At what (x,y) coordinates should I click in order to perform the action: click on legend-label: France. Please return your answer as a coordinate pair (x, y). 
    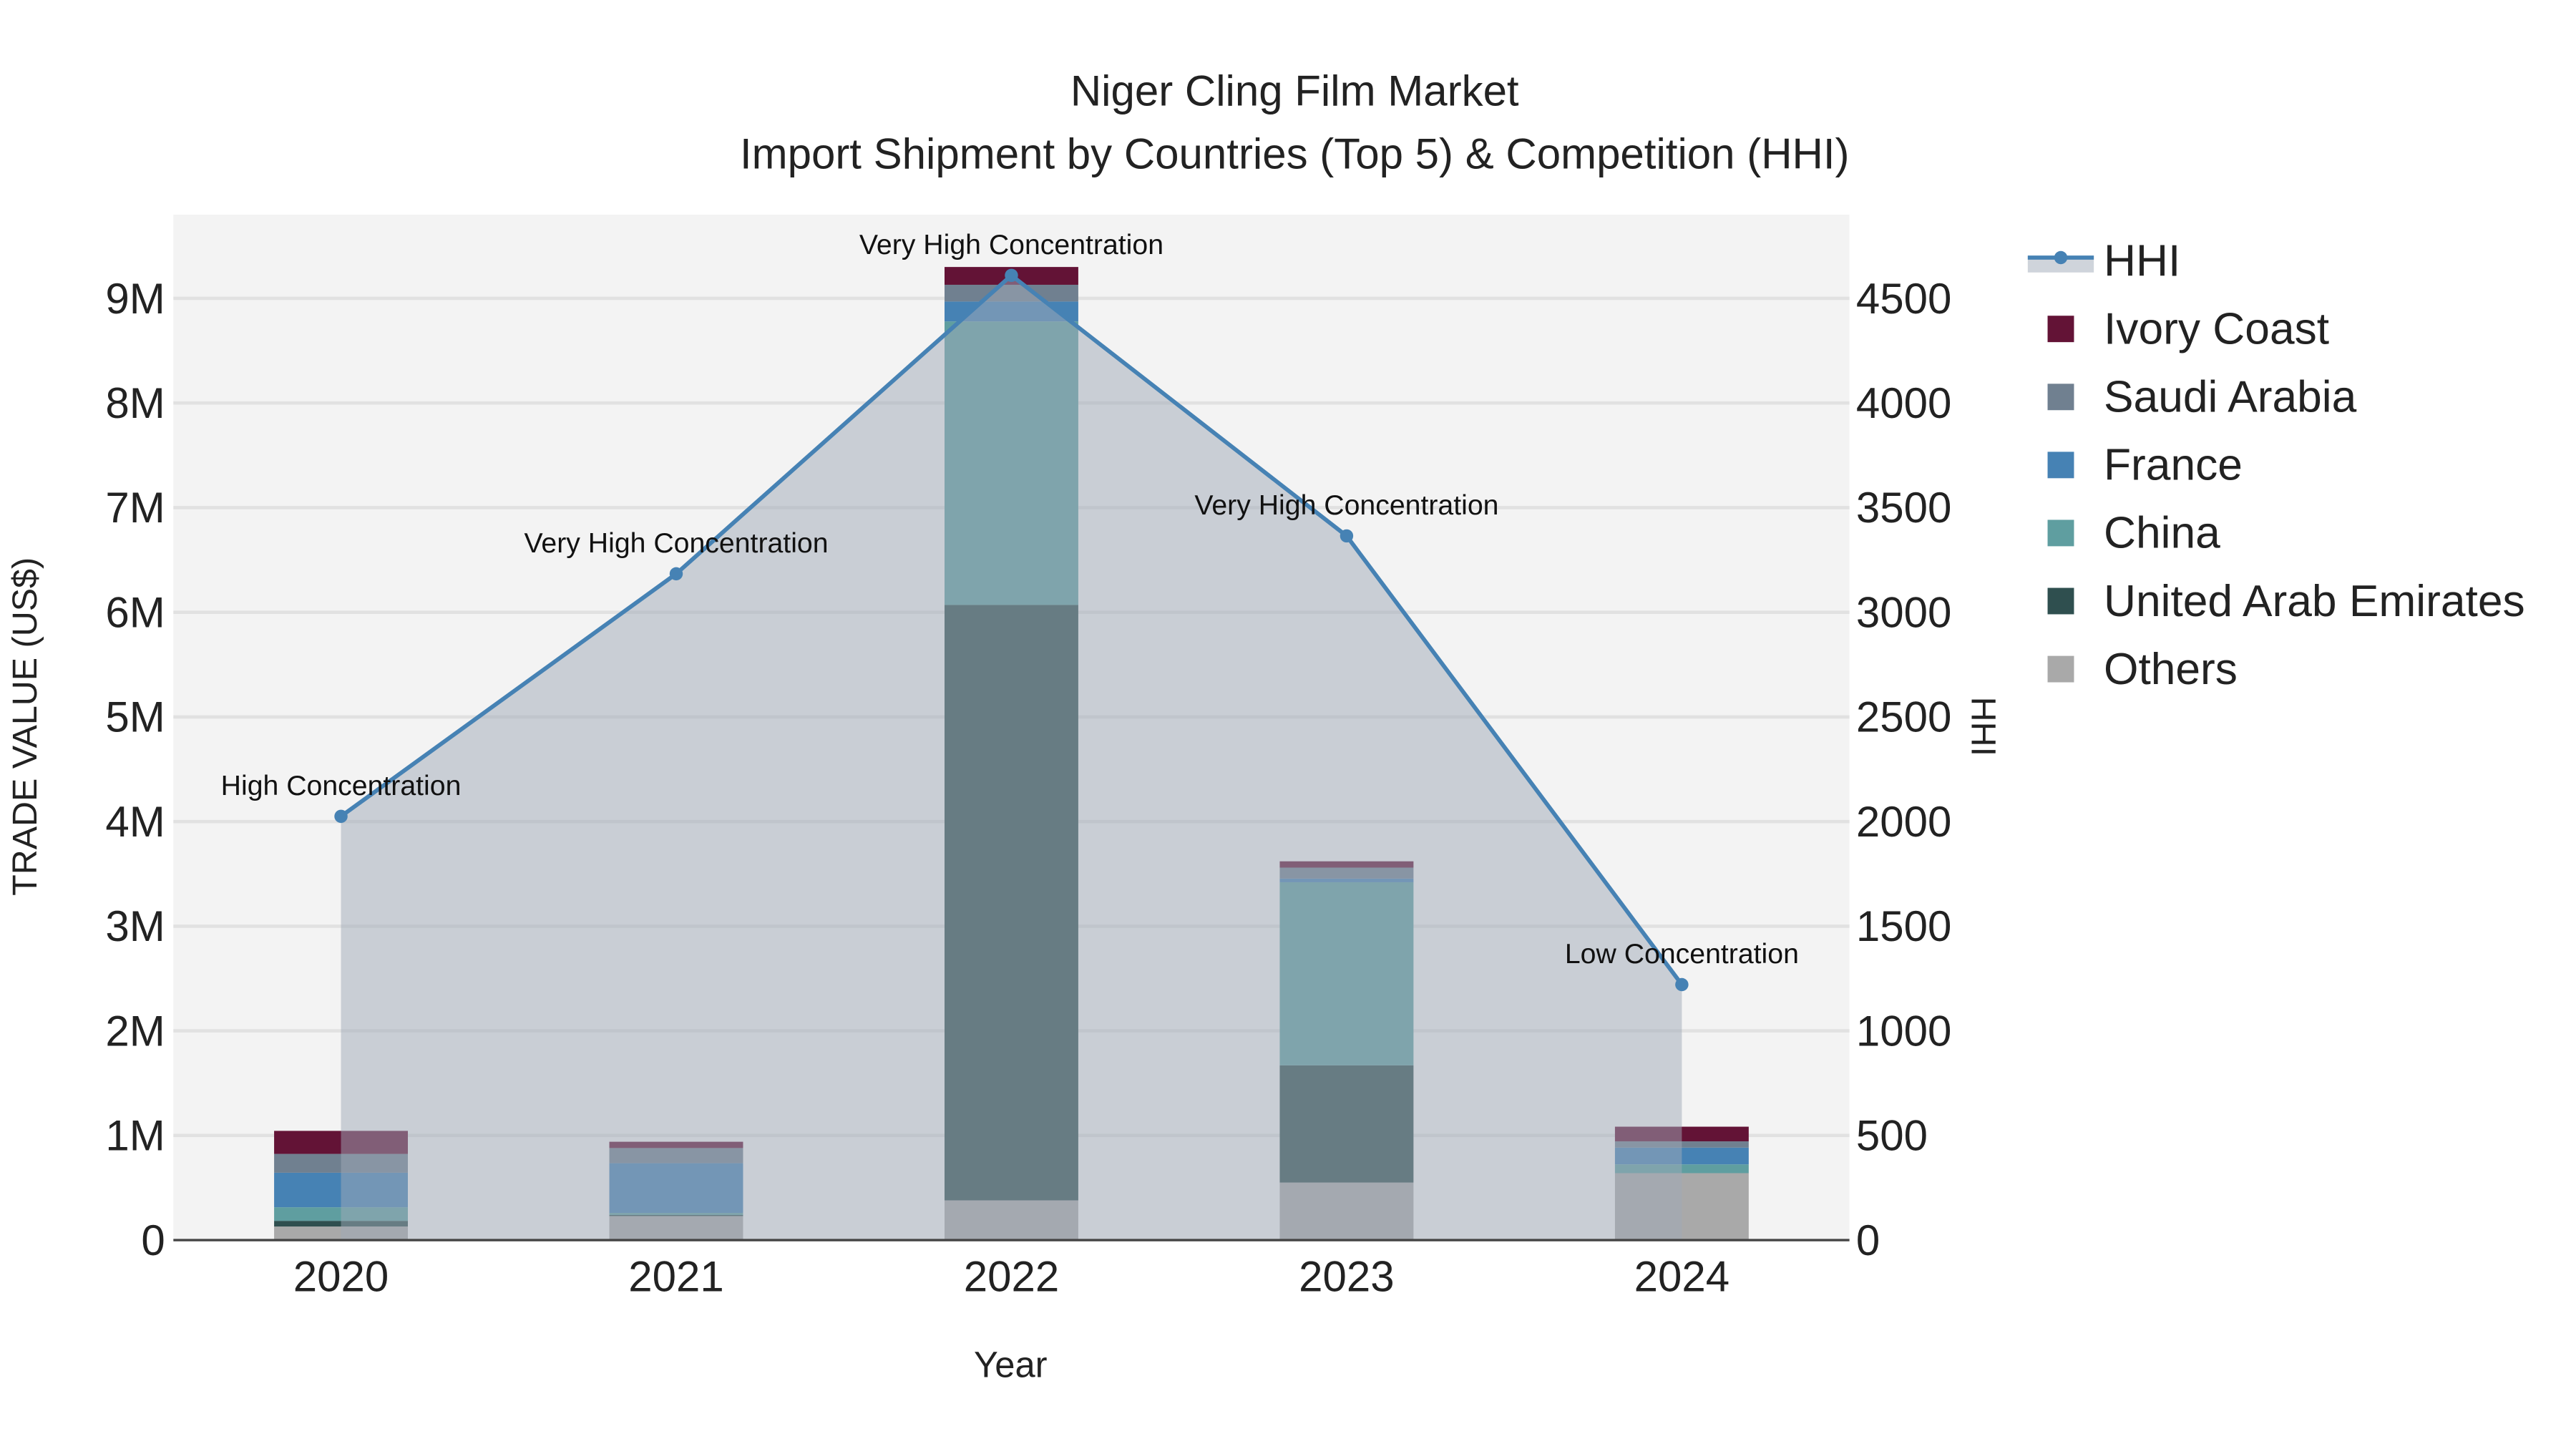
    Looking at the image, I should click on (2173, 465).